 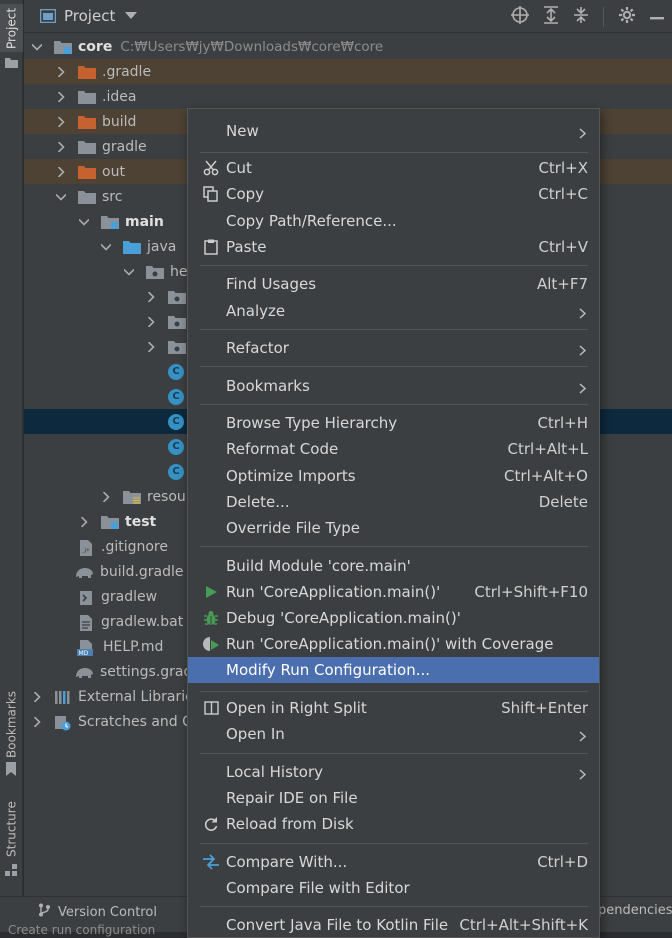 What do you see at coordinates (393, 566) in the screenshot?
I see `menu-item-build-module: Build Module 'core.main'` at bounding box center [393, 566].